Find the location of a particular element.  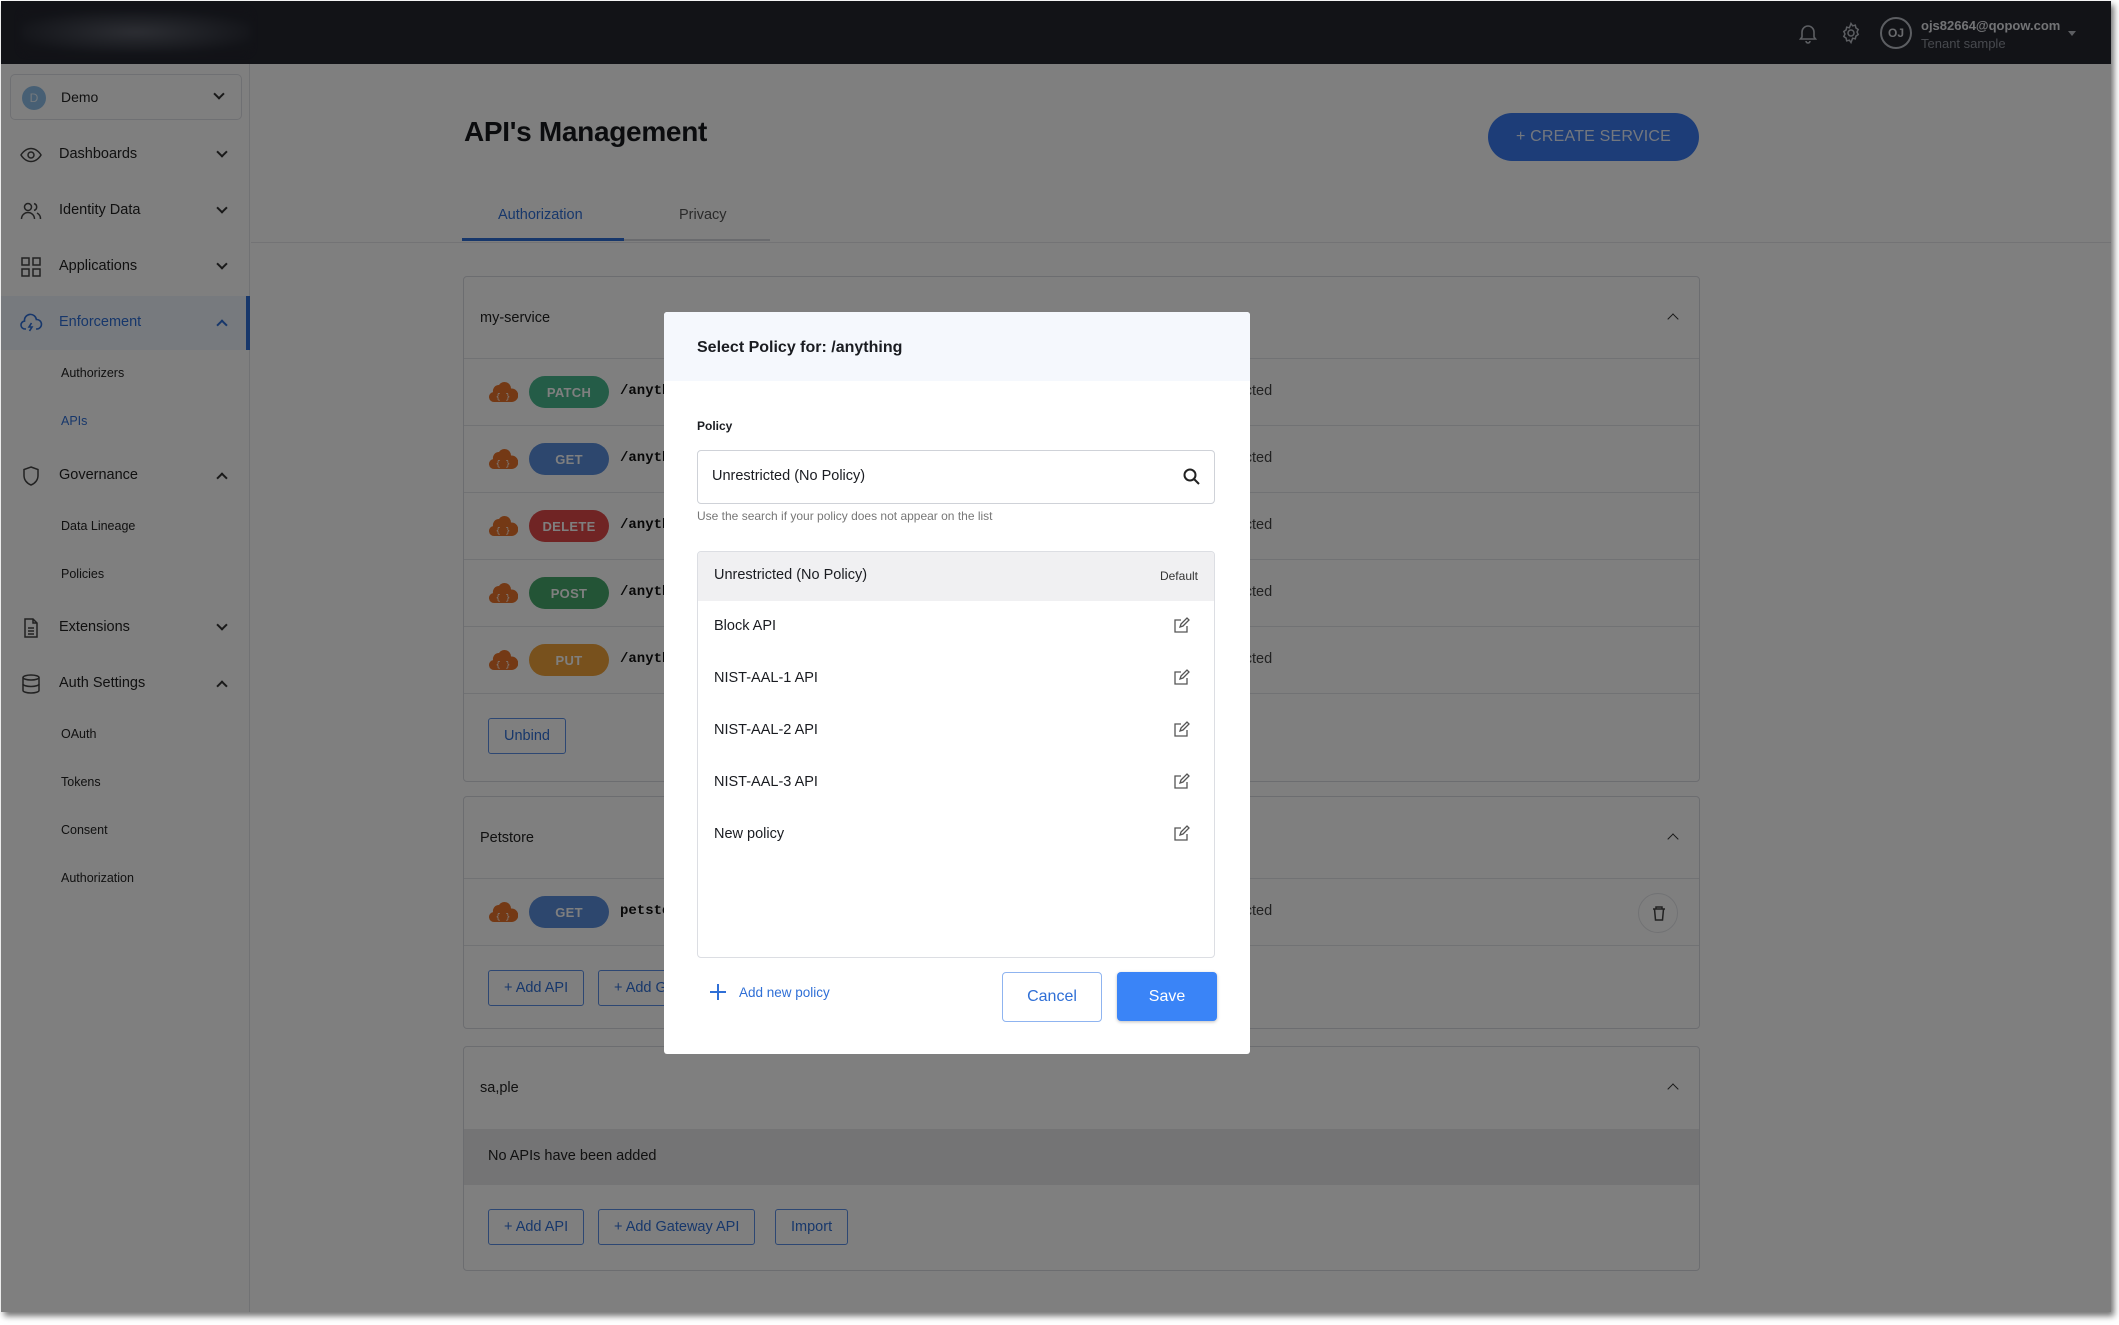

add-new-policy-link: Add new policy is located at coordinates (769, 992).